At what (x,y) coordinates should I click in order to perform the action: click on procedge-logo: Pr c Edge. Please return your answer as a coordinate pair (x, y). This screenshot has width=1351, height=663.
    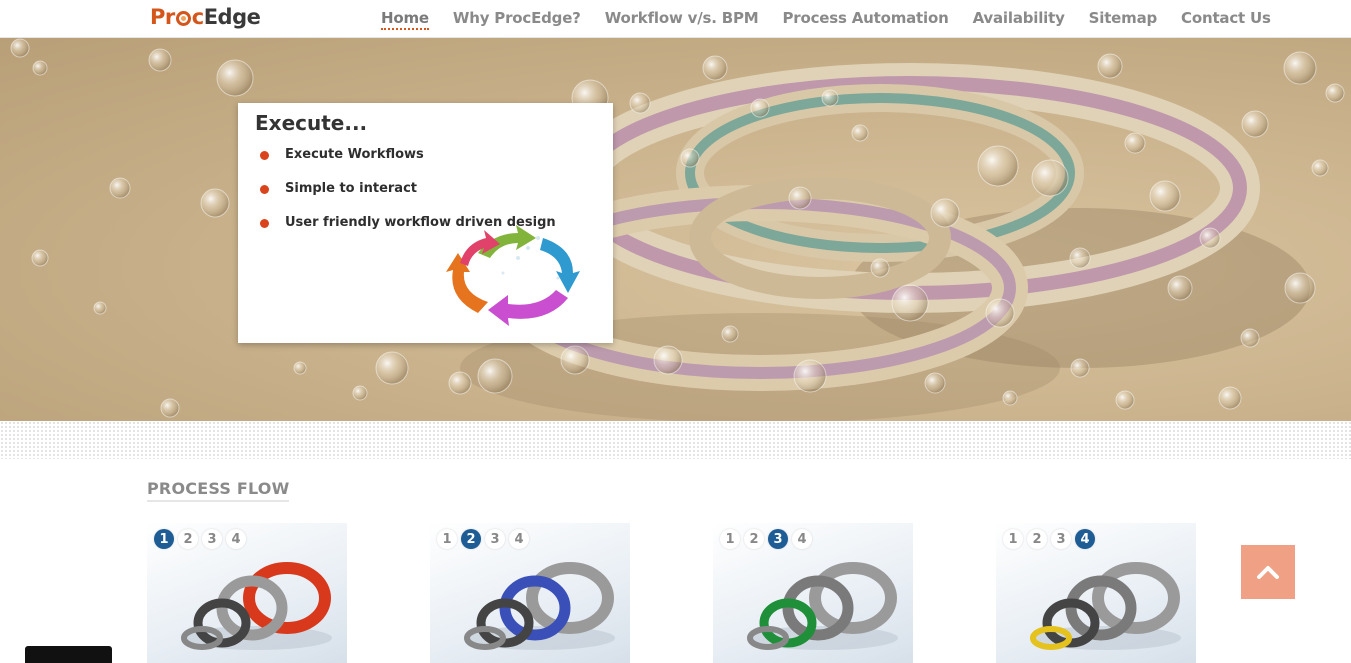
    Looking at the image, I should click on (205, 17).